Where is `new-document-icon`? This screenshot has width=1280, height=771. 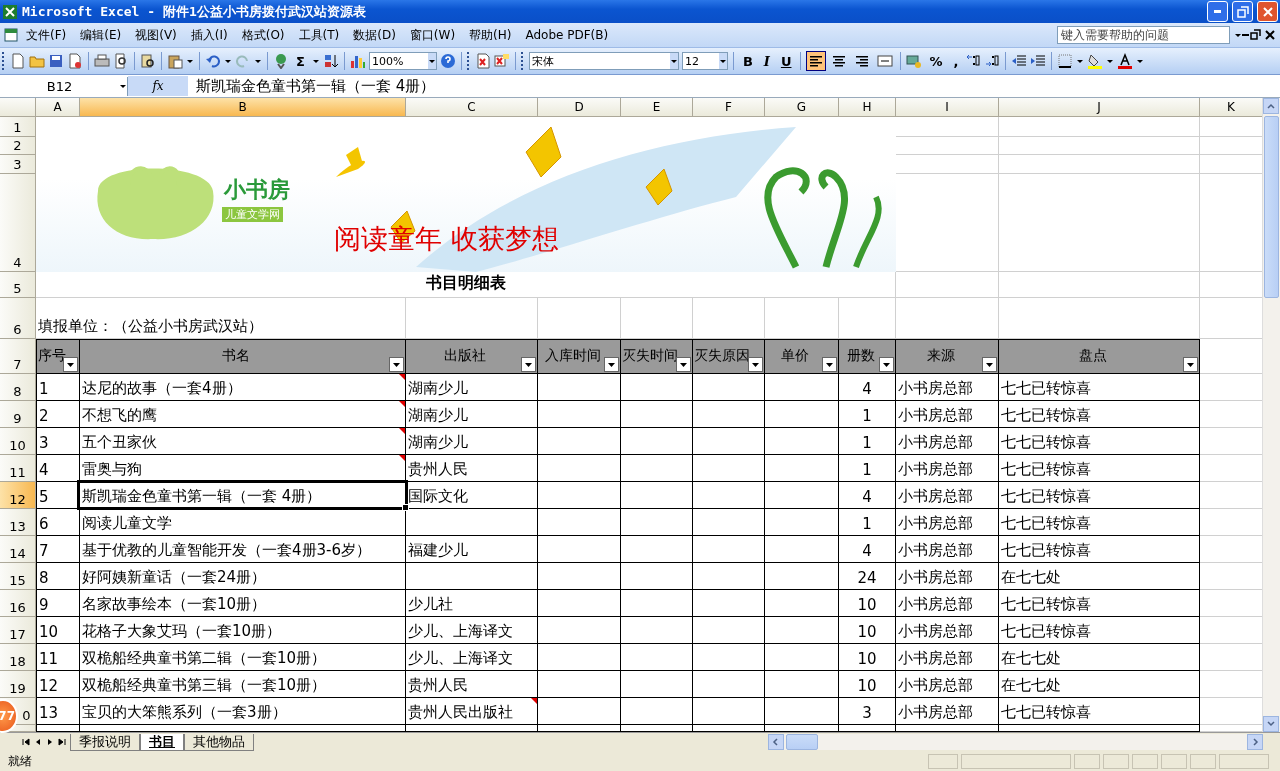 new-document-icon is located at coordinates (18, 61).